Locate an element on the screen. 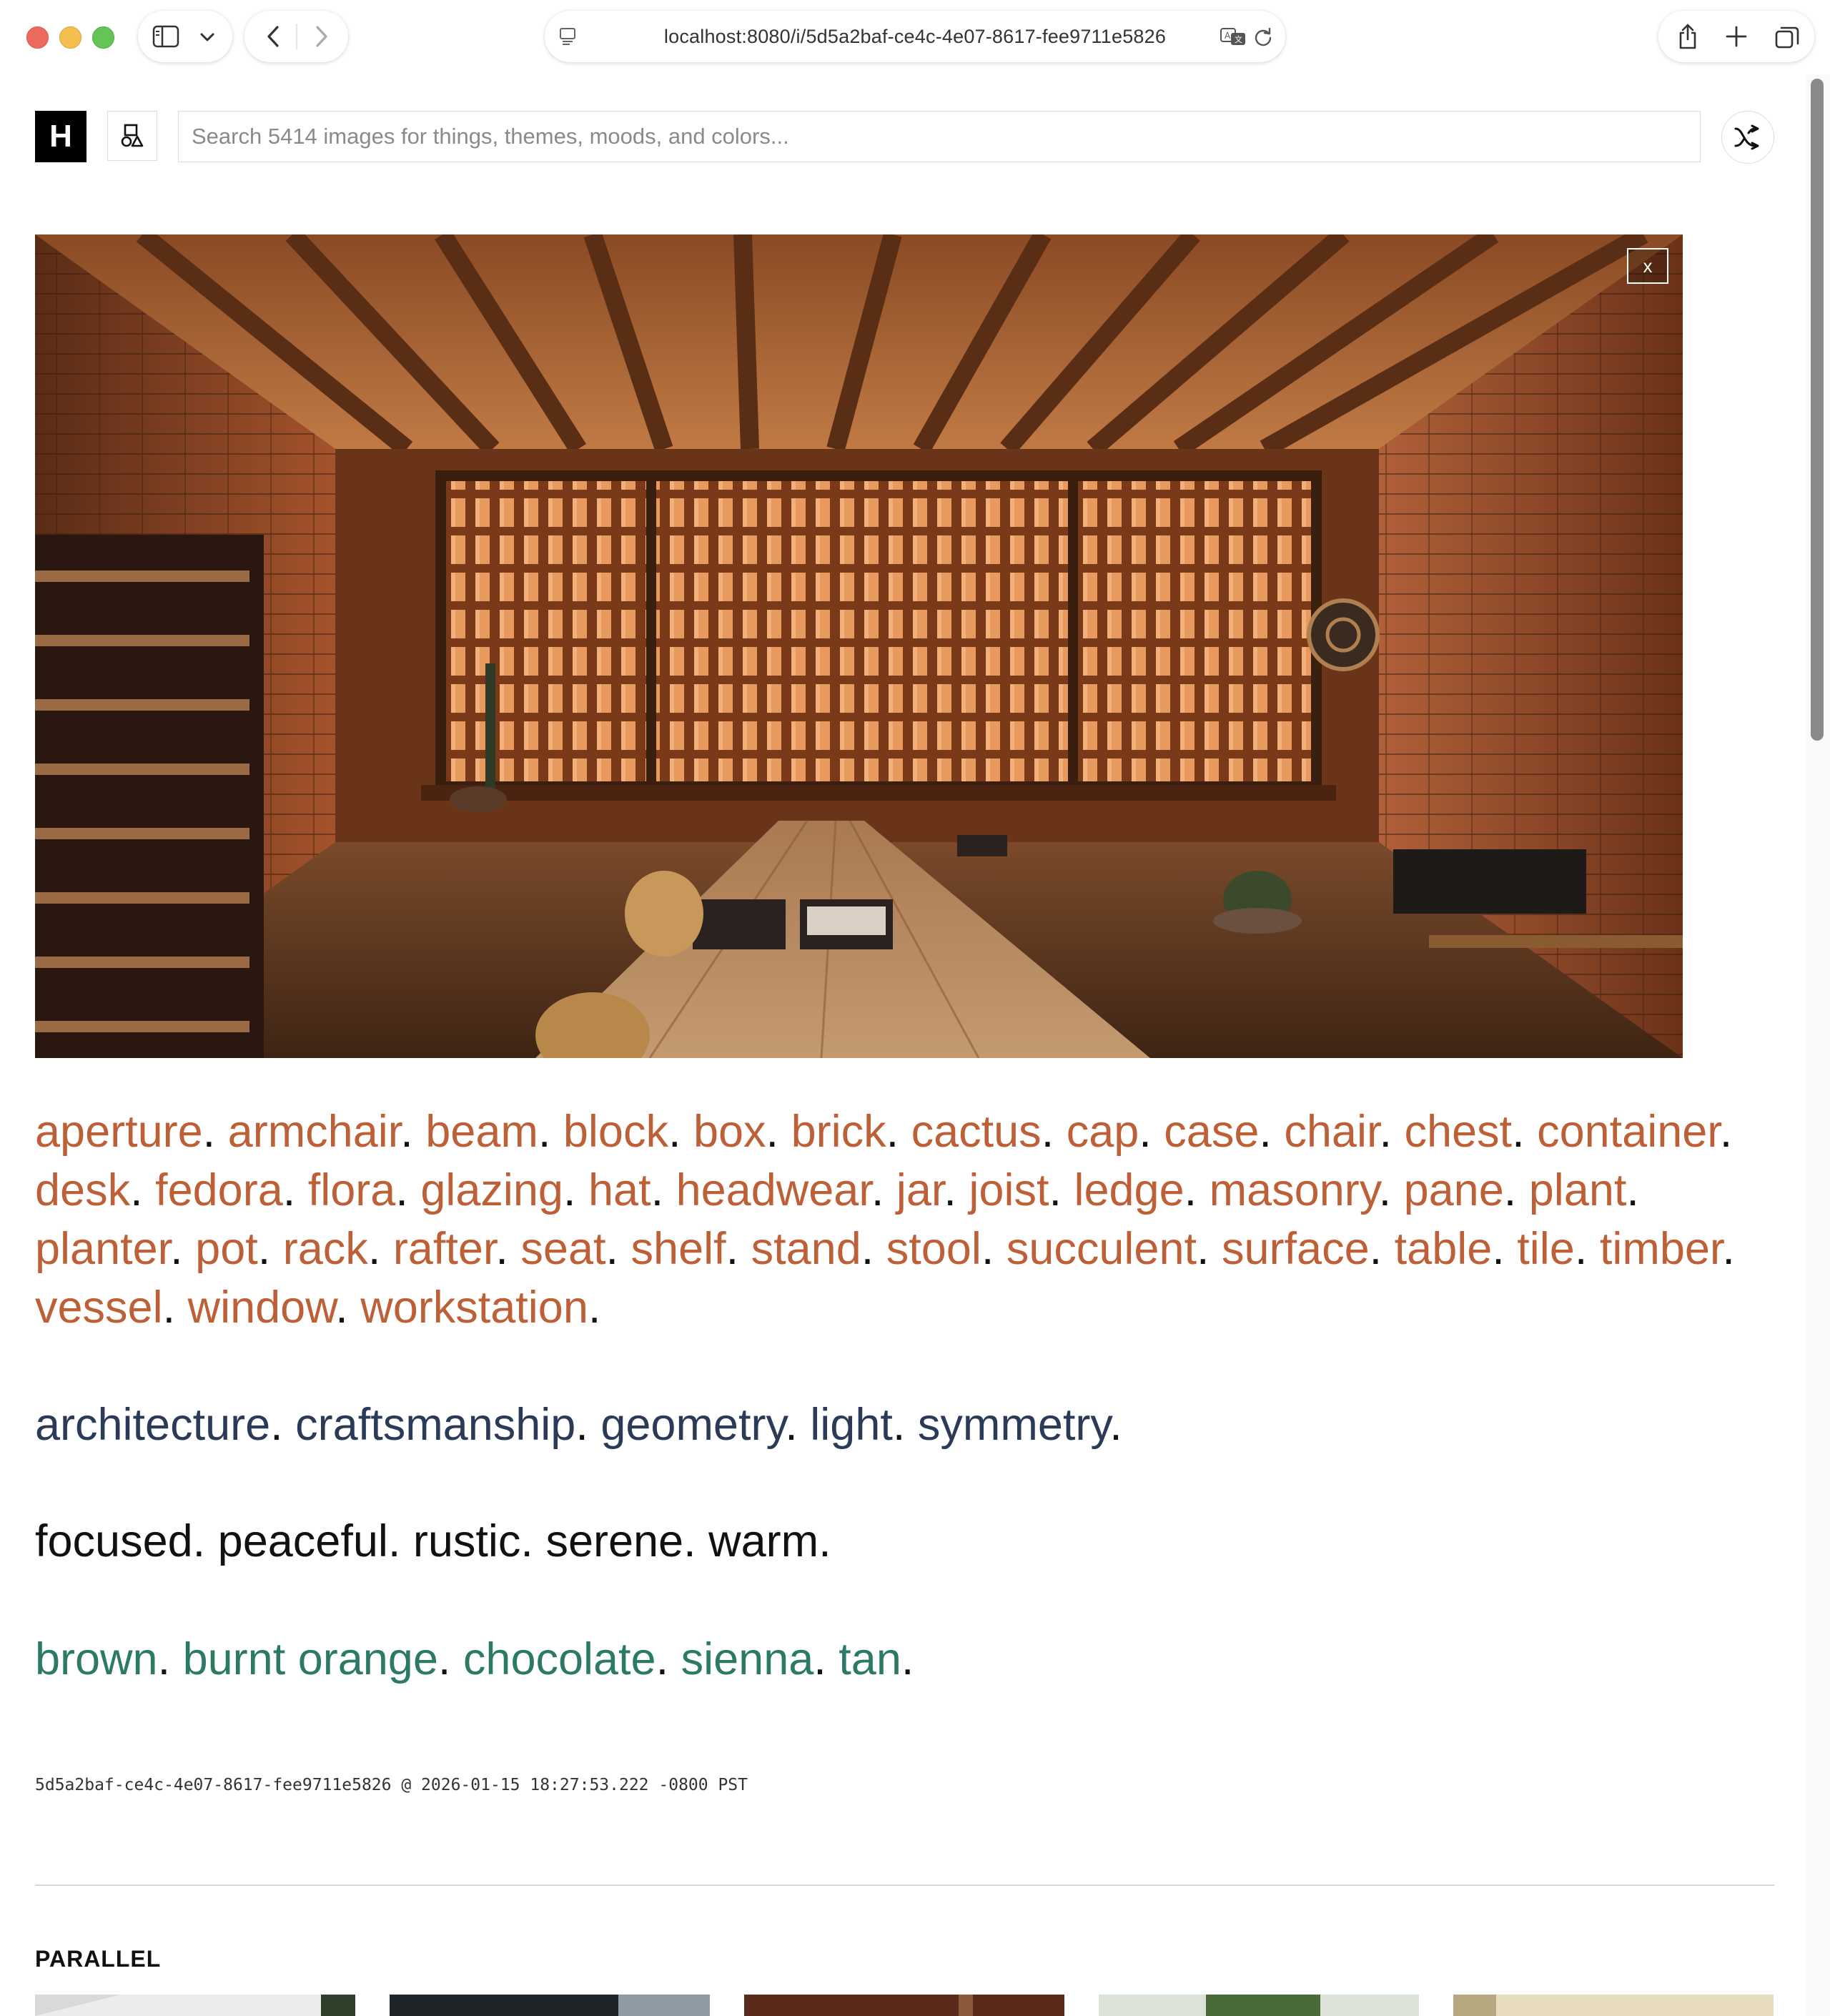 This screenshot has height=2016, width=1830. tag-link: shelf is located at coordinates (678, 1249).